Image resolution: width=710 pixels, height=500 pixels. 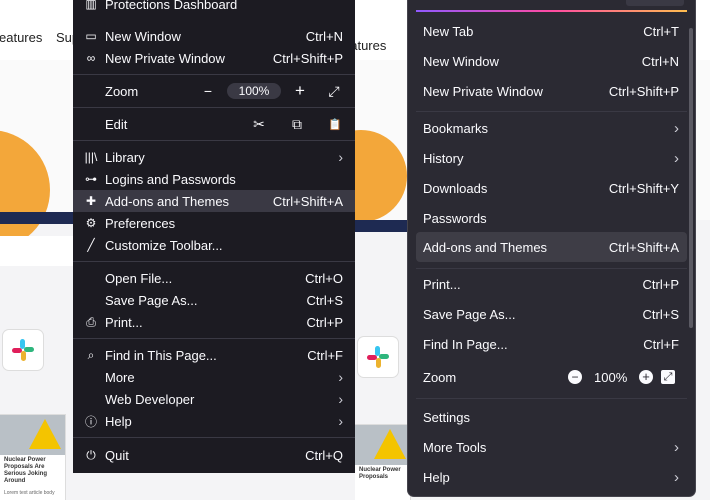 I want to click on key-icon: ⊶, so click(x=91, y=179).